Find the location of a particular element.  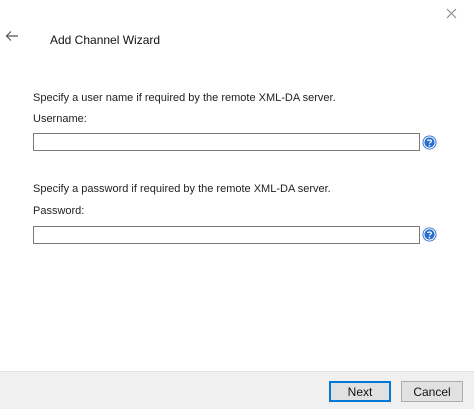

username-label: Username: is located at coordinates (60, 119).